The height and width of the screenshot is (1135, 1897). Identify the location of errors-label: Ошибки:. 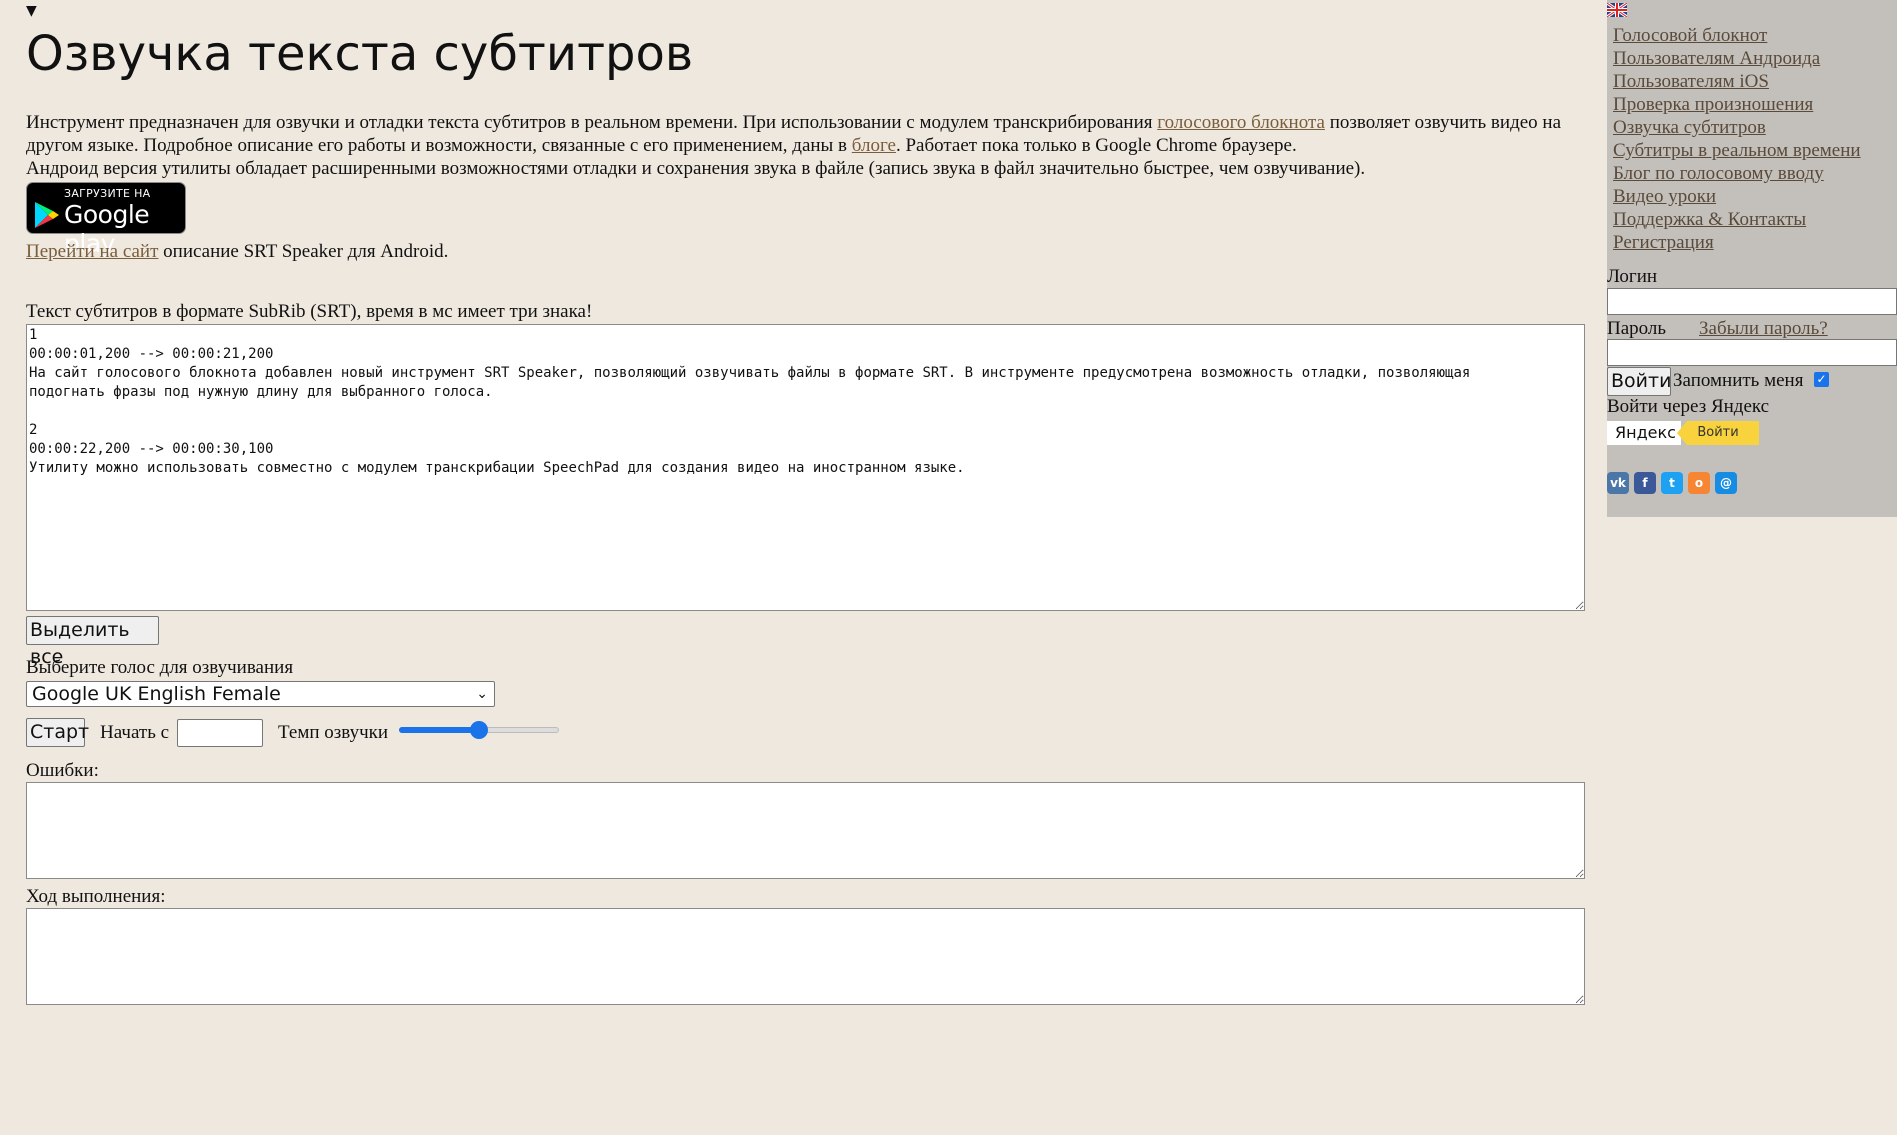
(62, 770).